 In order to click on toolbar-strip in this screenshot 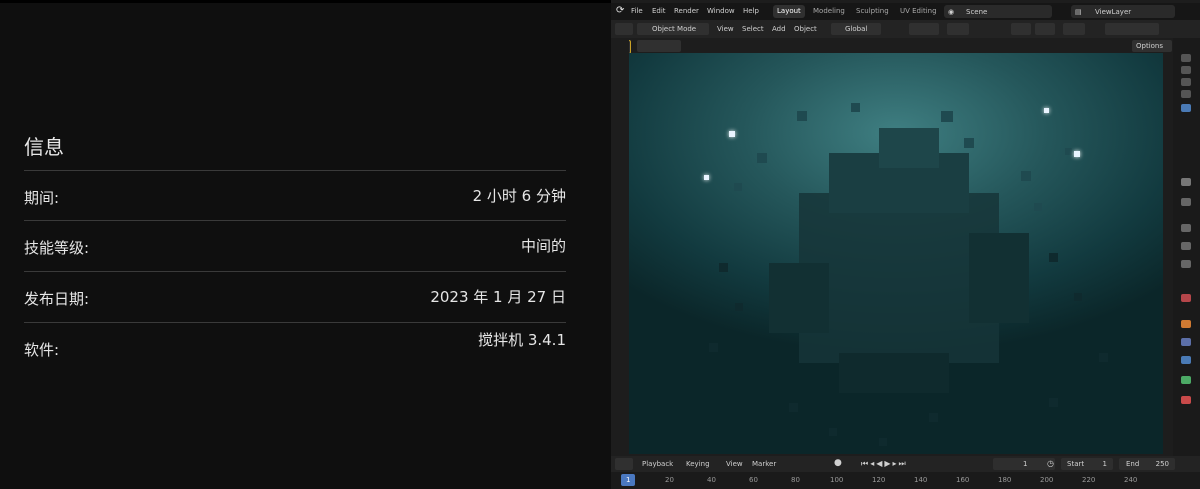, I will do `click(620, 248)`.